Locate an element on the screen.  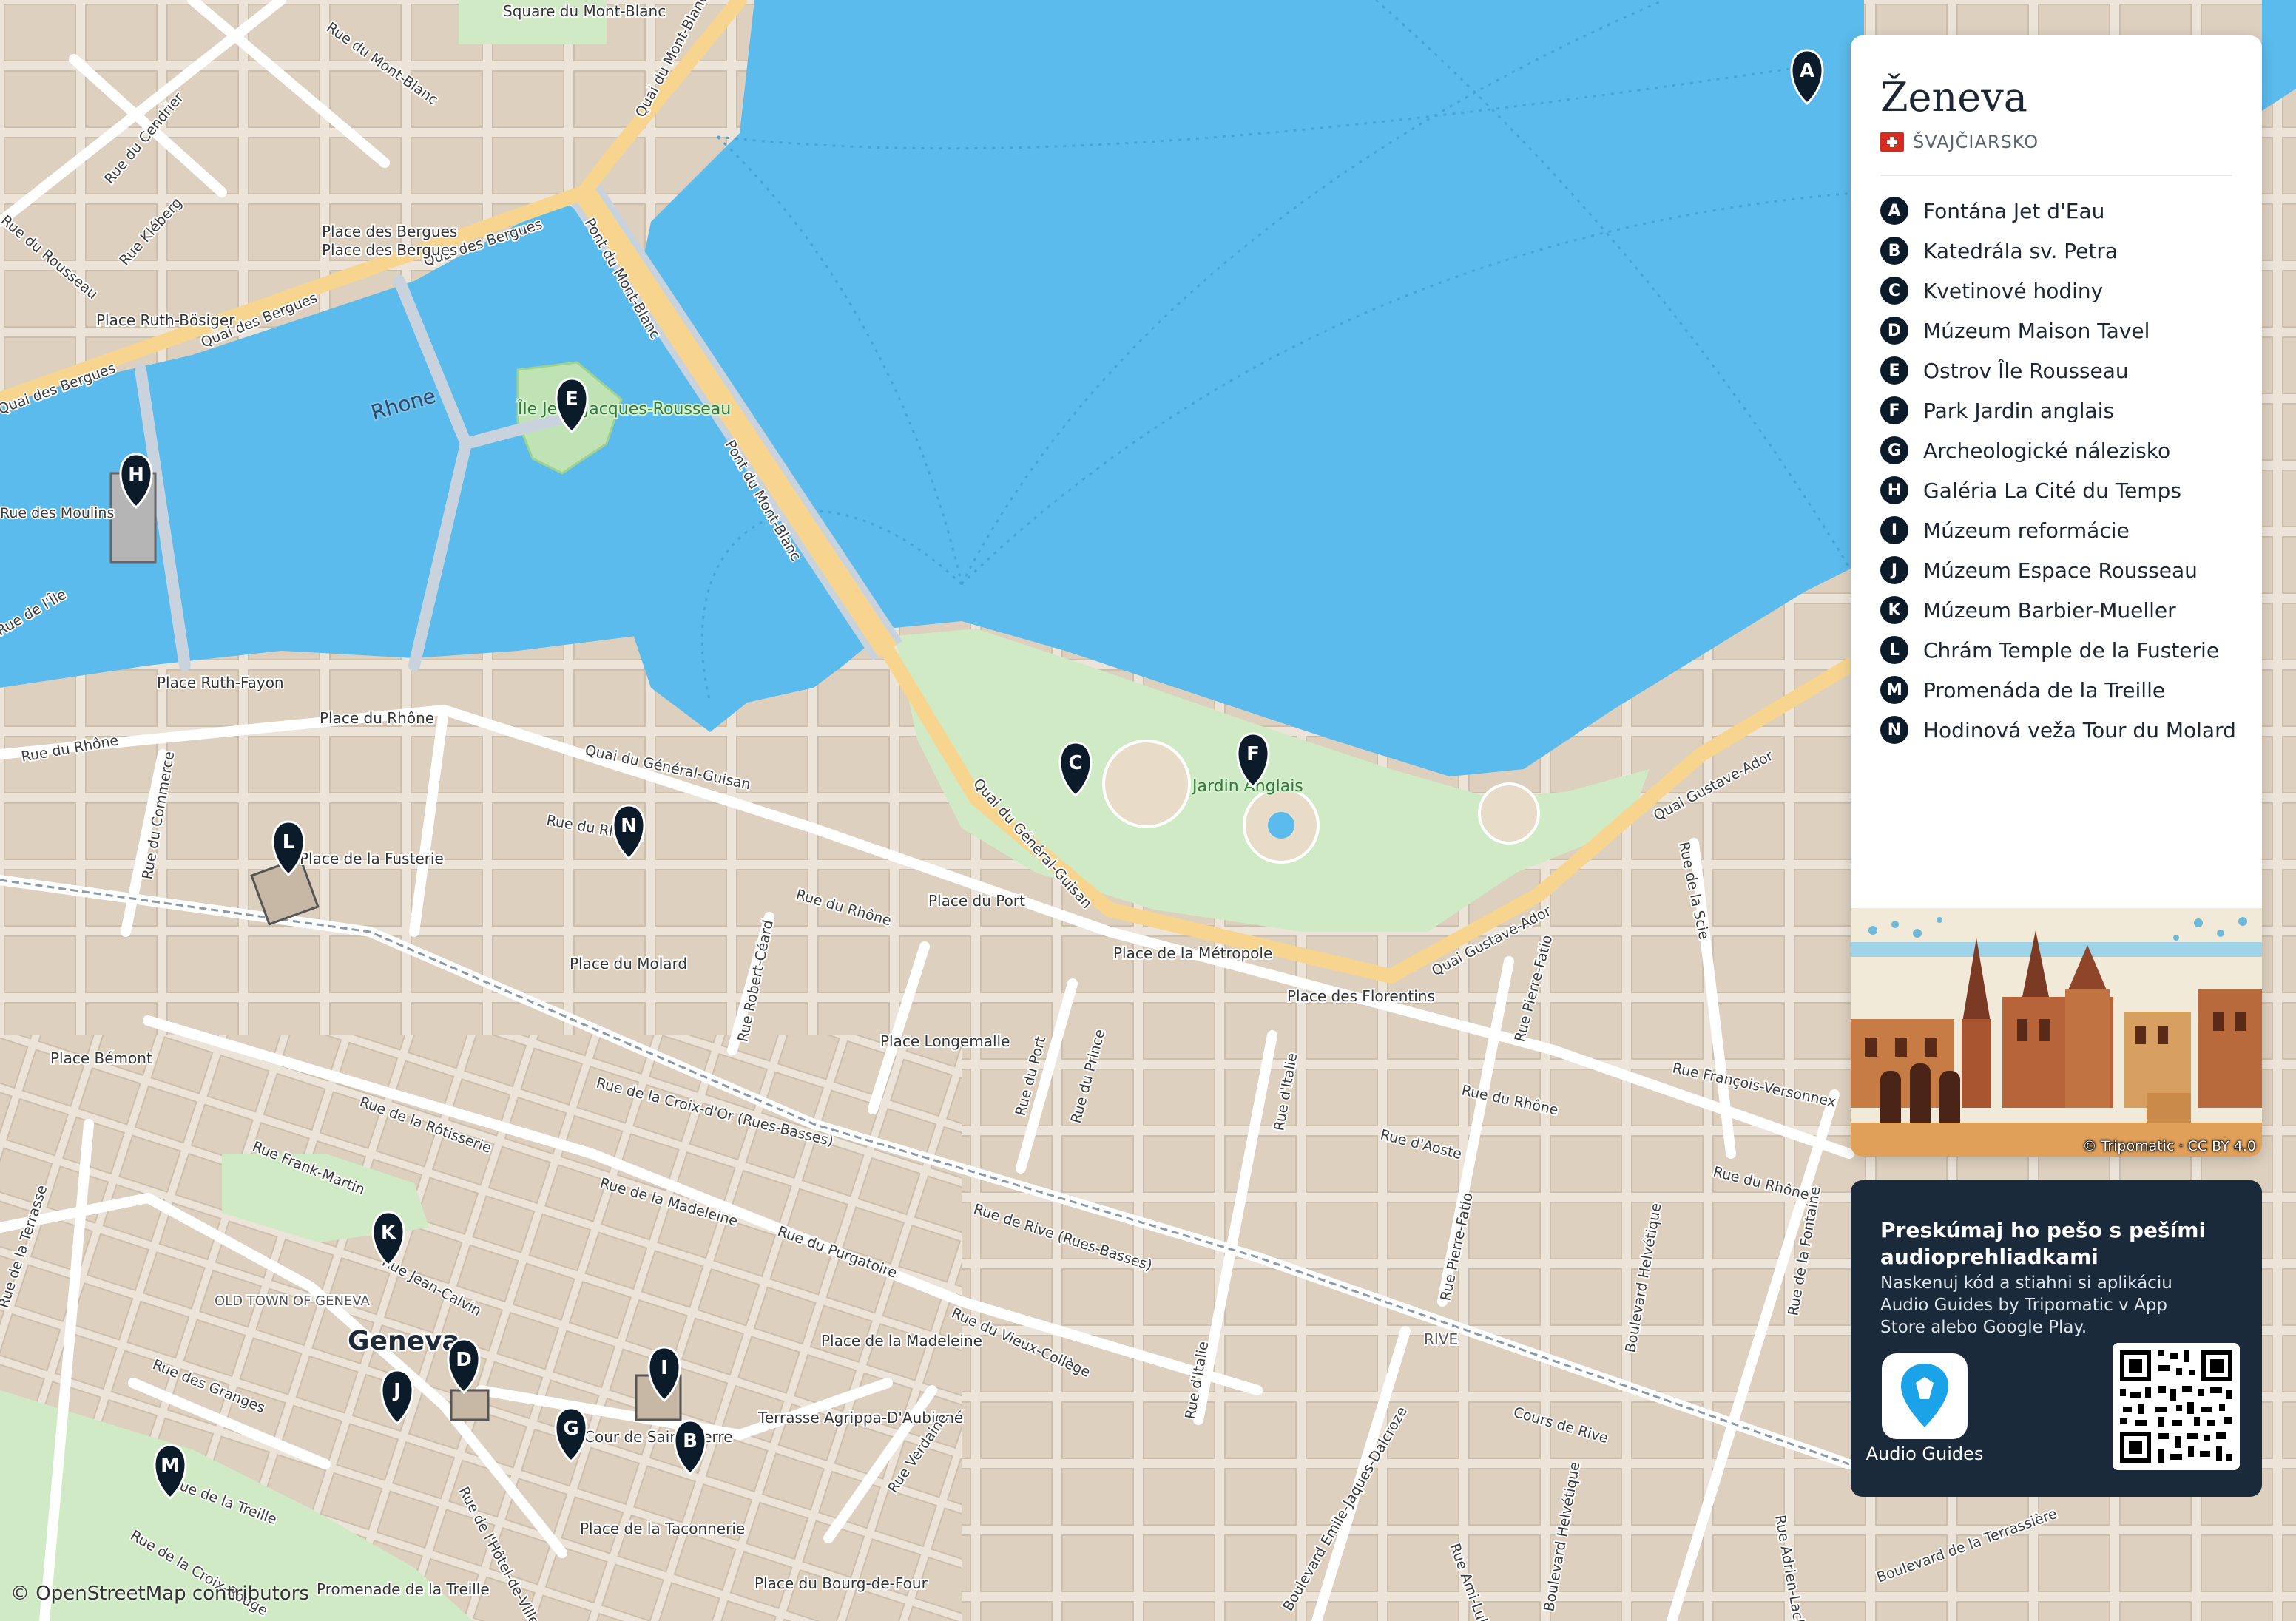
city-title: Ženeva is located at coordinates (1953, 97).